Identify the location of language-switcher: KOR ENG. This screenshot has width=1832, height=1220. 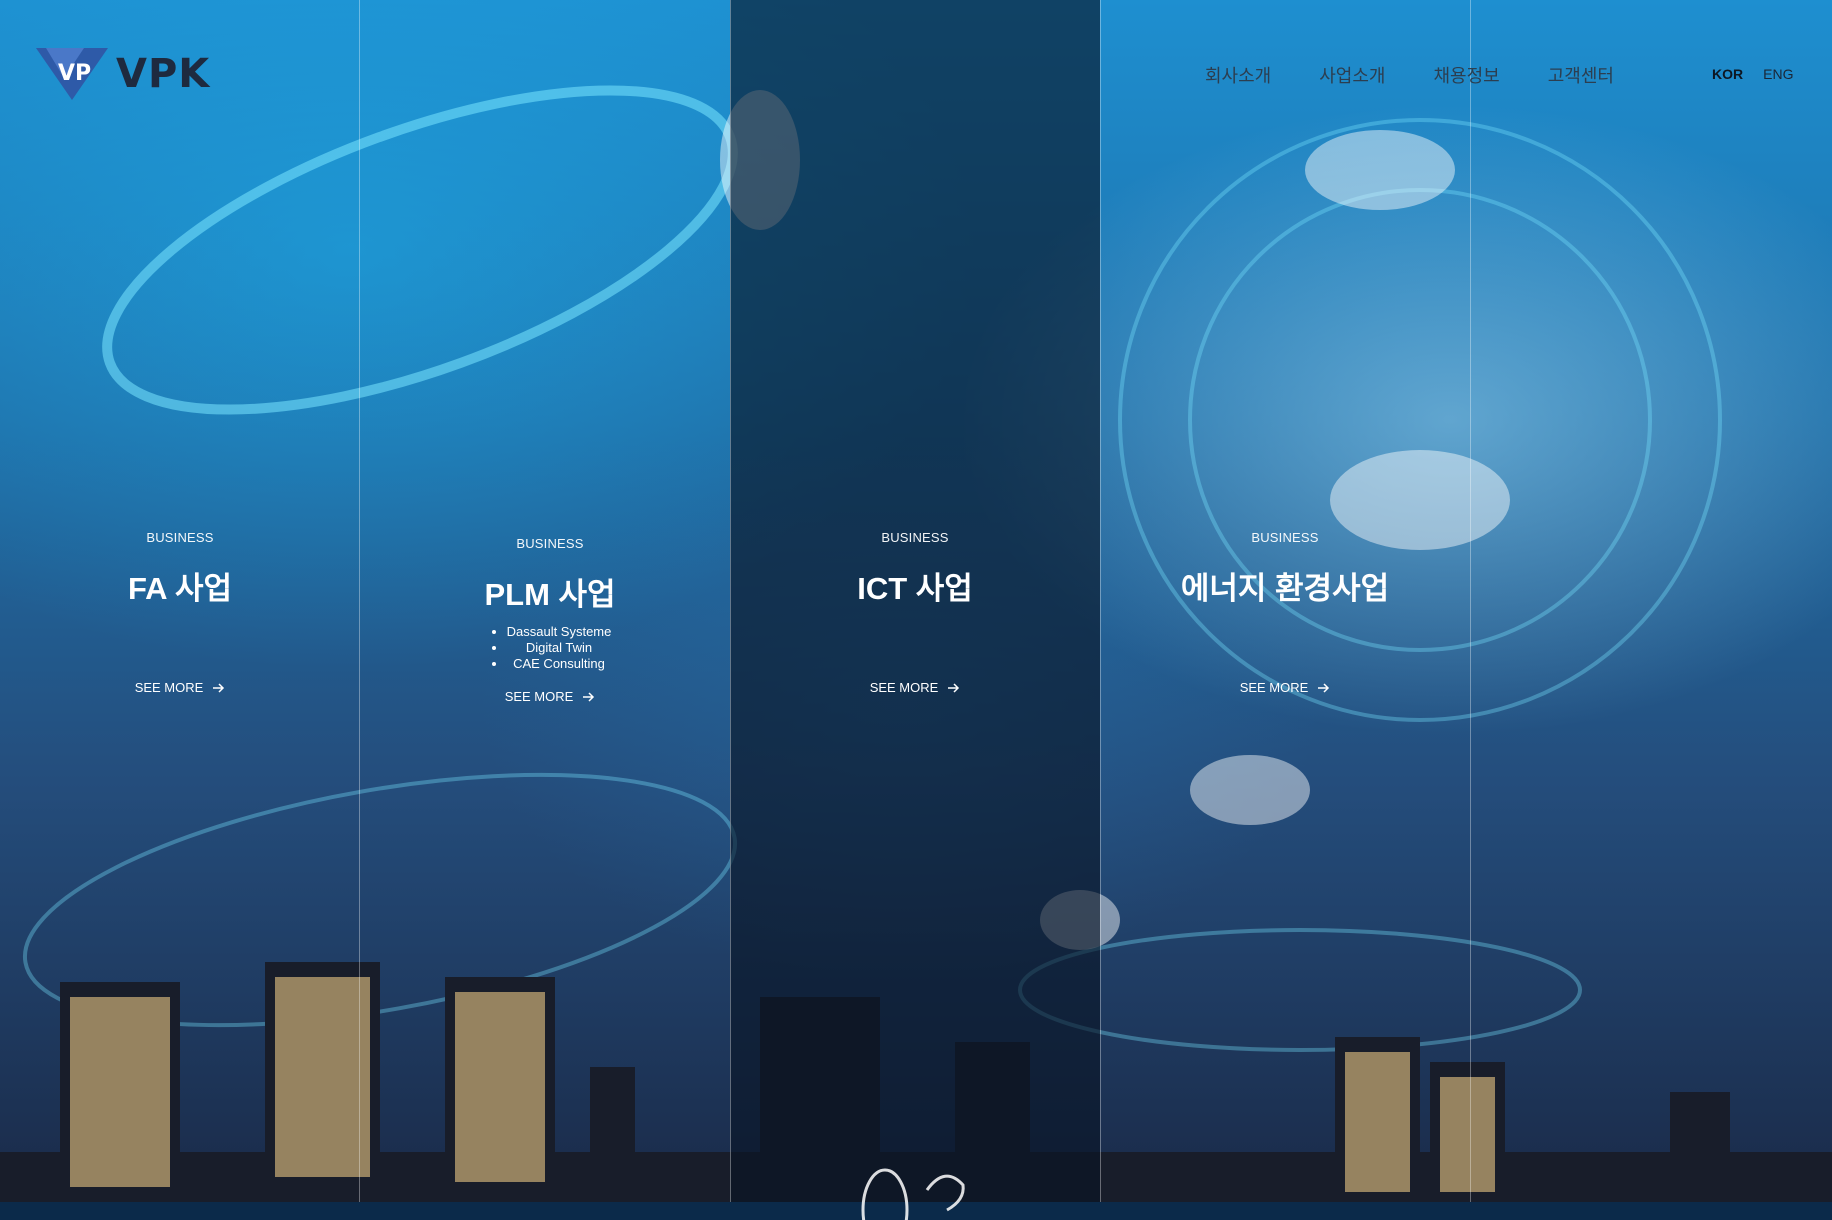
(1752, 74).